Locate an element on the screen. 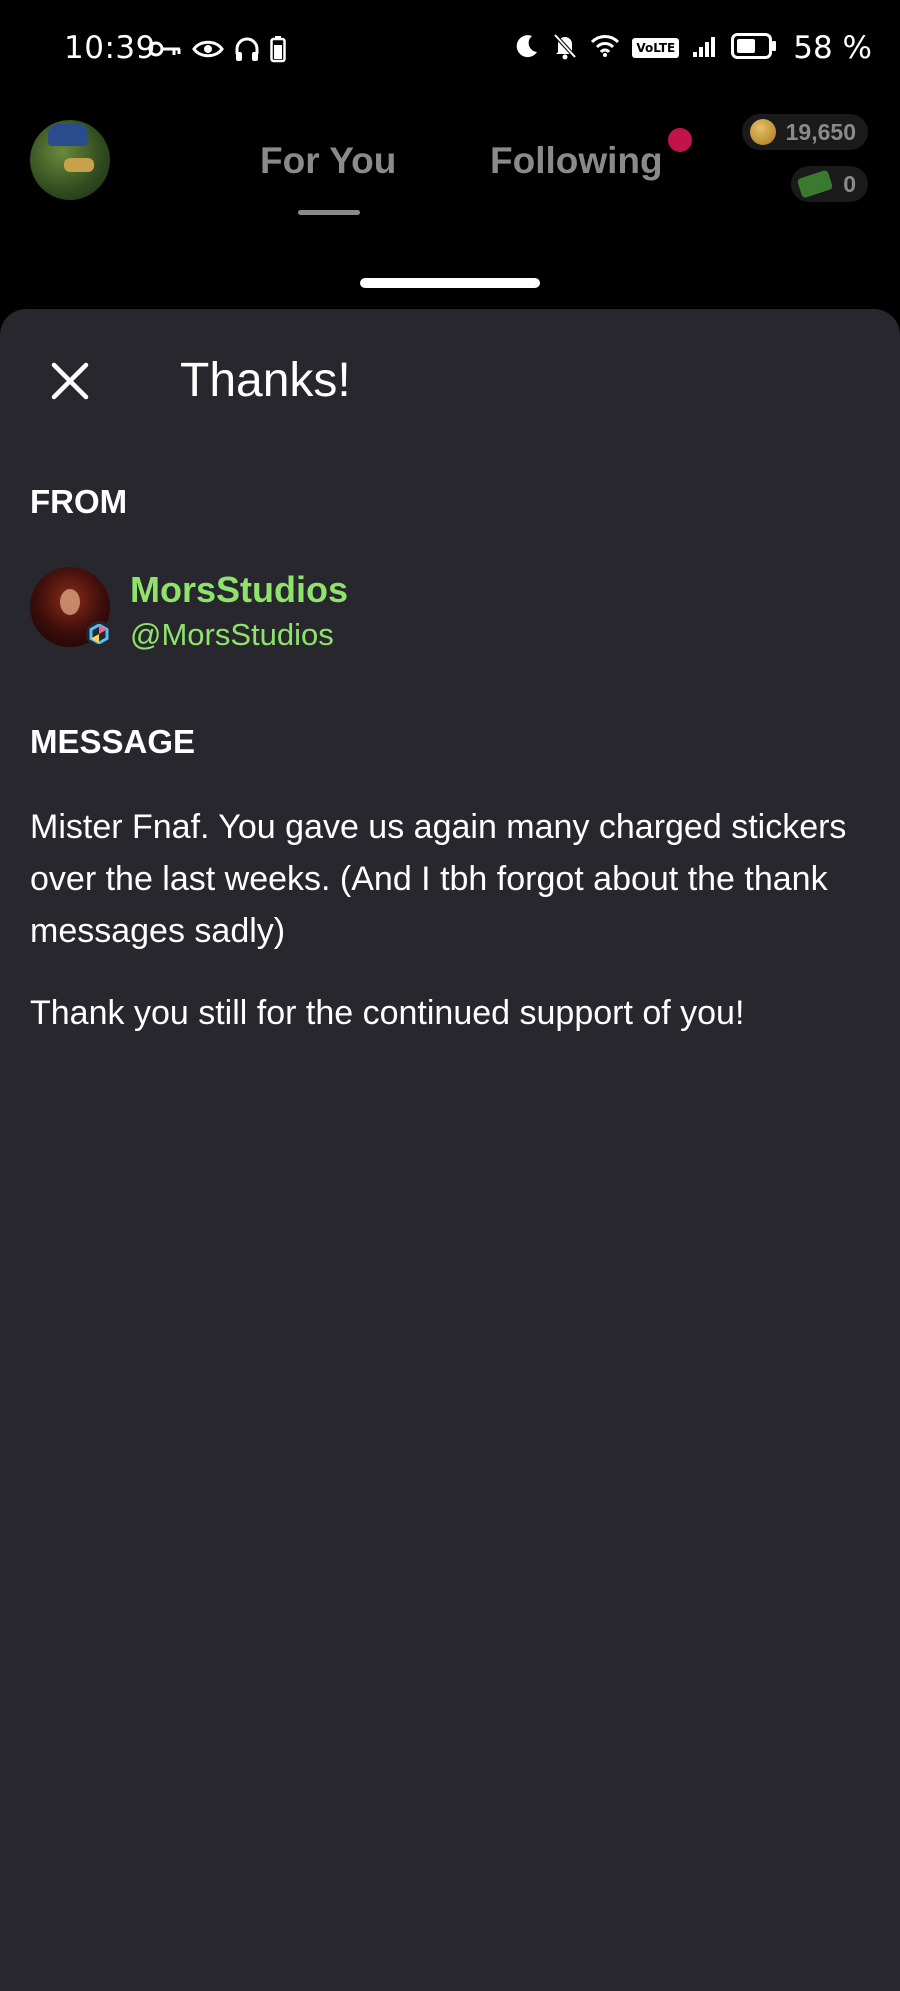  sender-handle: @MorsStudios is located at coordinates (232, 635).